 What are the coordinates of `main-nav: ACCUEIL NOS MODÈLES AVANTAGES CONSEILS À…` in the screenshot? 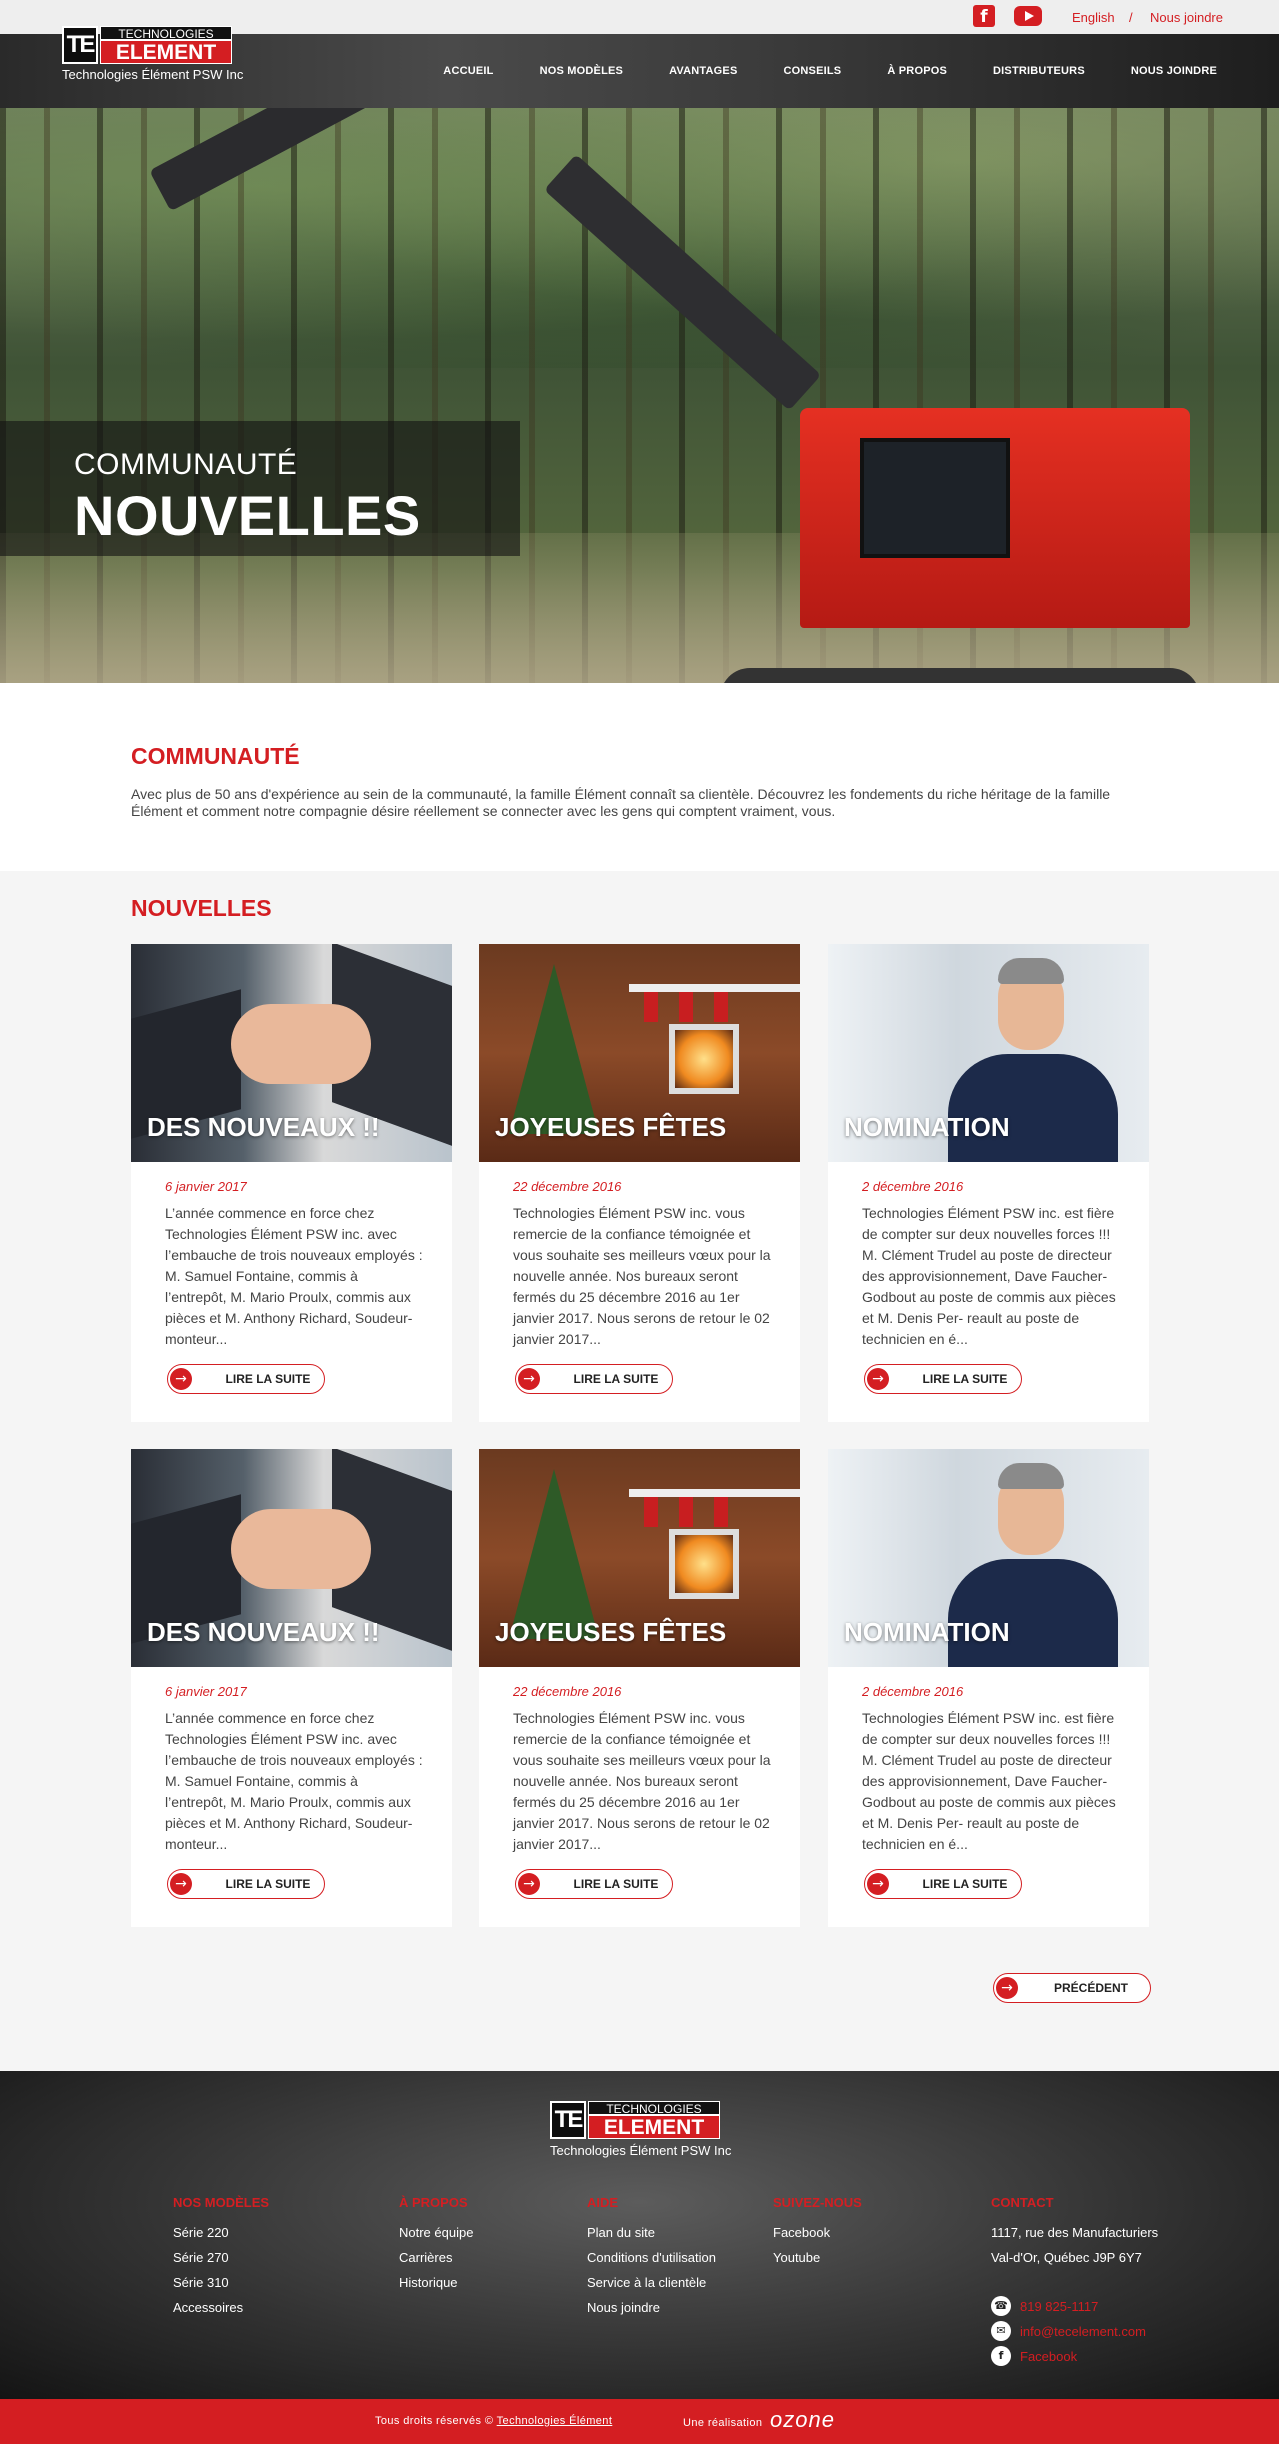 It's located at (807, 71).